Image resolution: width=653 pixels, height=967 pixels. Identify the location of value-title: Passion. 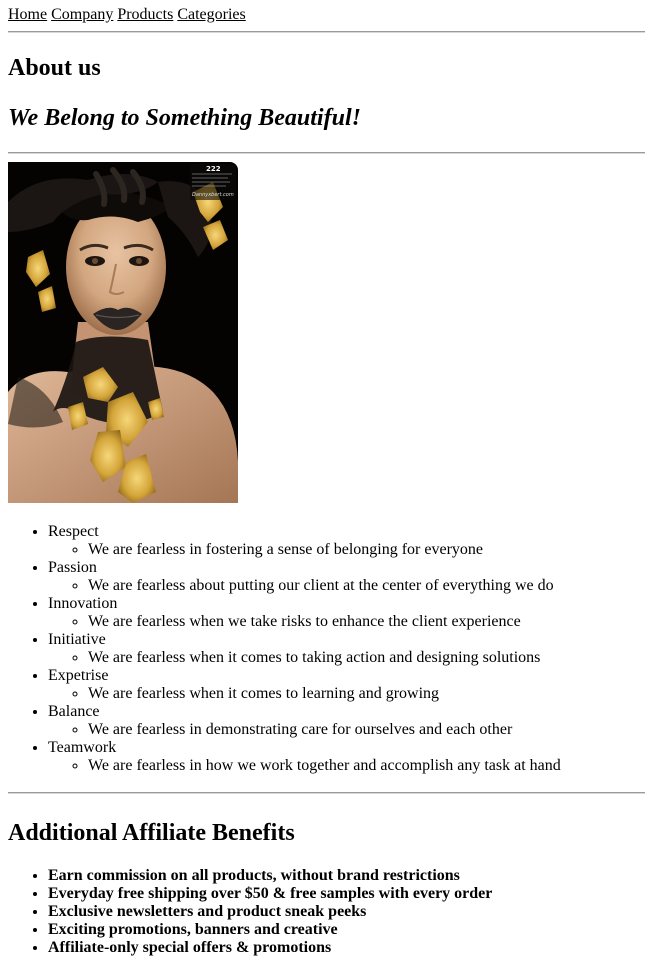
(72, 567).